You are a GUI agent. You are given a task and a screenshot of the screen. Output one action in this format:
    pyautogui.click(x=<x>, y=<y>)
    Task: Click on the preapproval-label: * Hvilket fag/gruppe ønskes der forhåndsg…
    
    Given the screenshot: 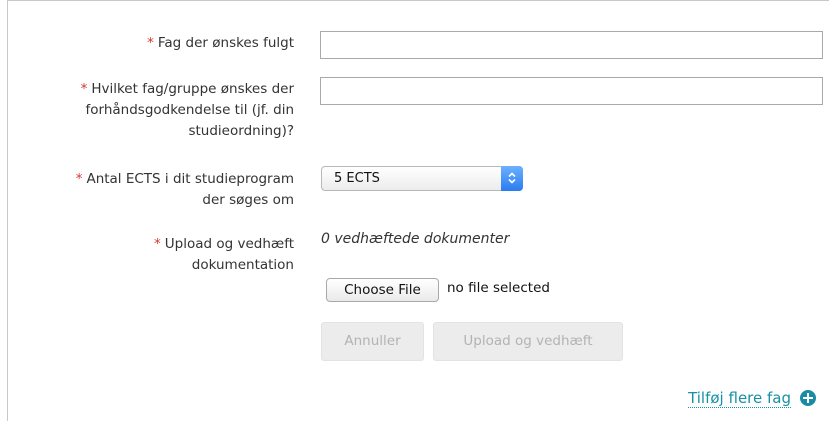 What is the action you would take?
    pyautogui.click(x=187, y=110)
    